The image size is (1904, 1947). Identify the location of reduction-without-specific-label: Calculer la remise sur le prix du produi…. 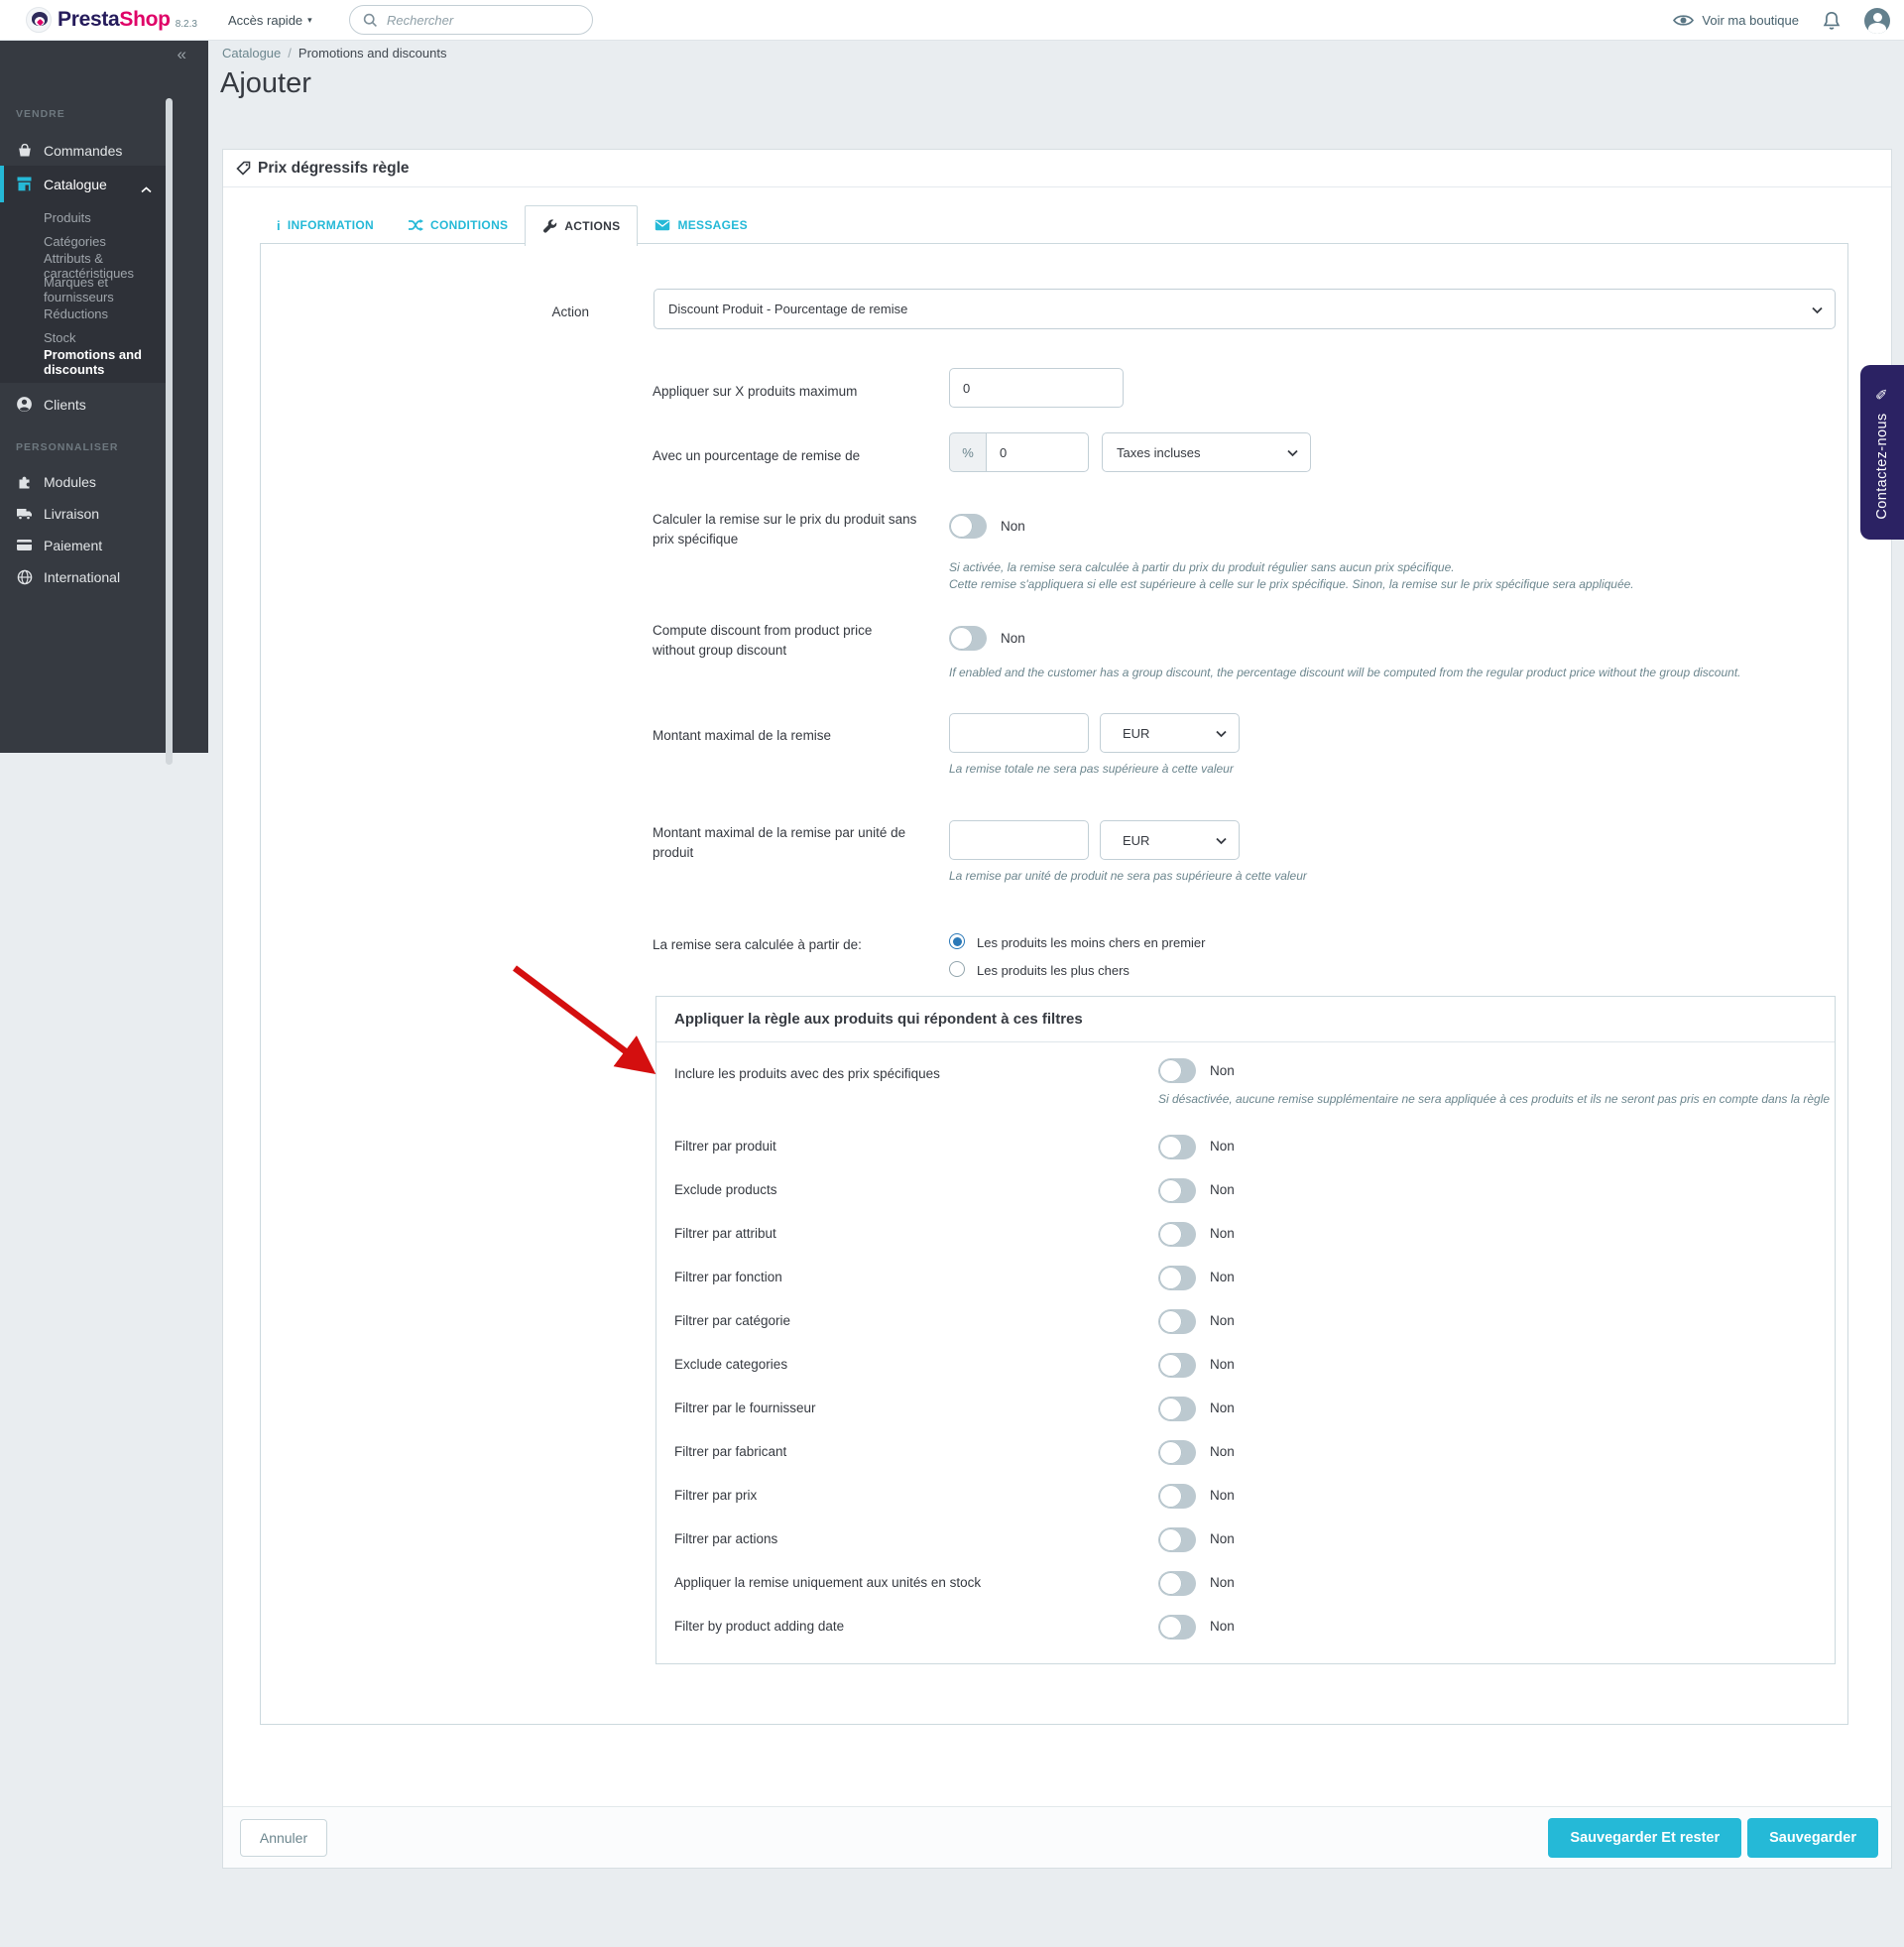
(785, 529).